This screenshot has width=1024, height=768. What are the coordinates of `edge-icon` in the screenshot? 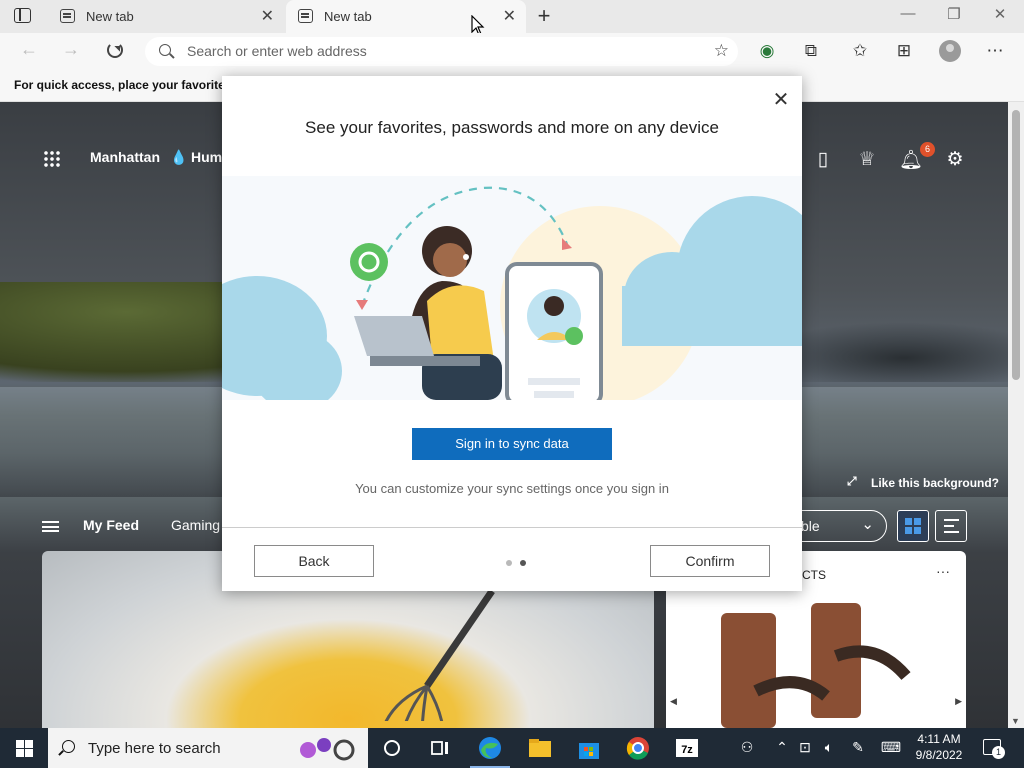 It's located at (490, 748).